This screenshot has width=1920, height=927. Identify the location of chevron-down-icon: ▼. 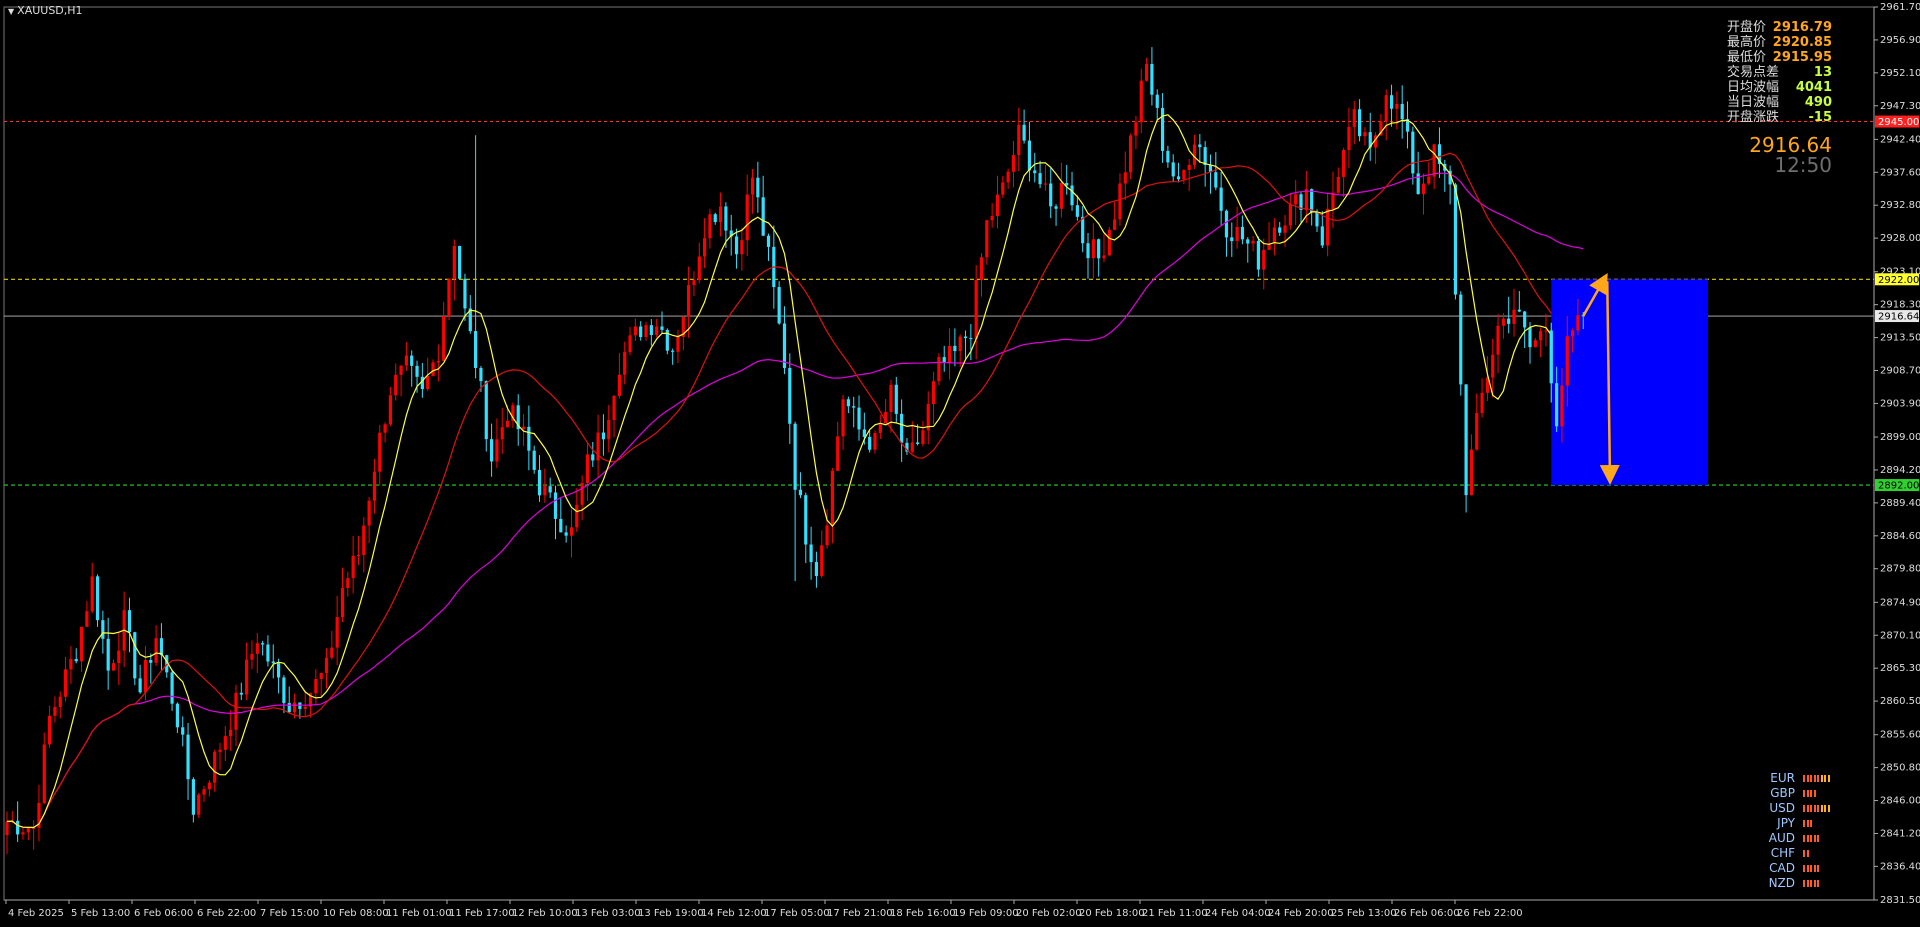
(11, 11).